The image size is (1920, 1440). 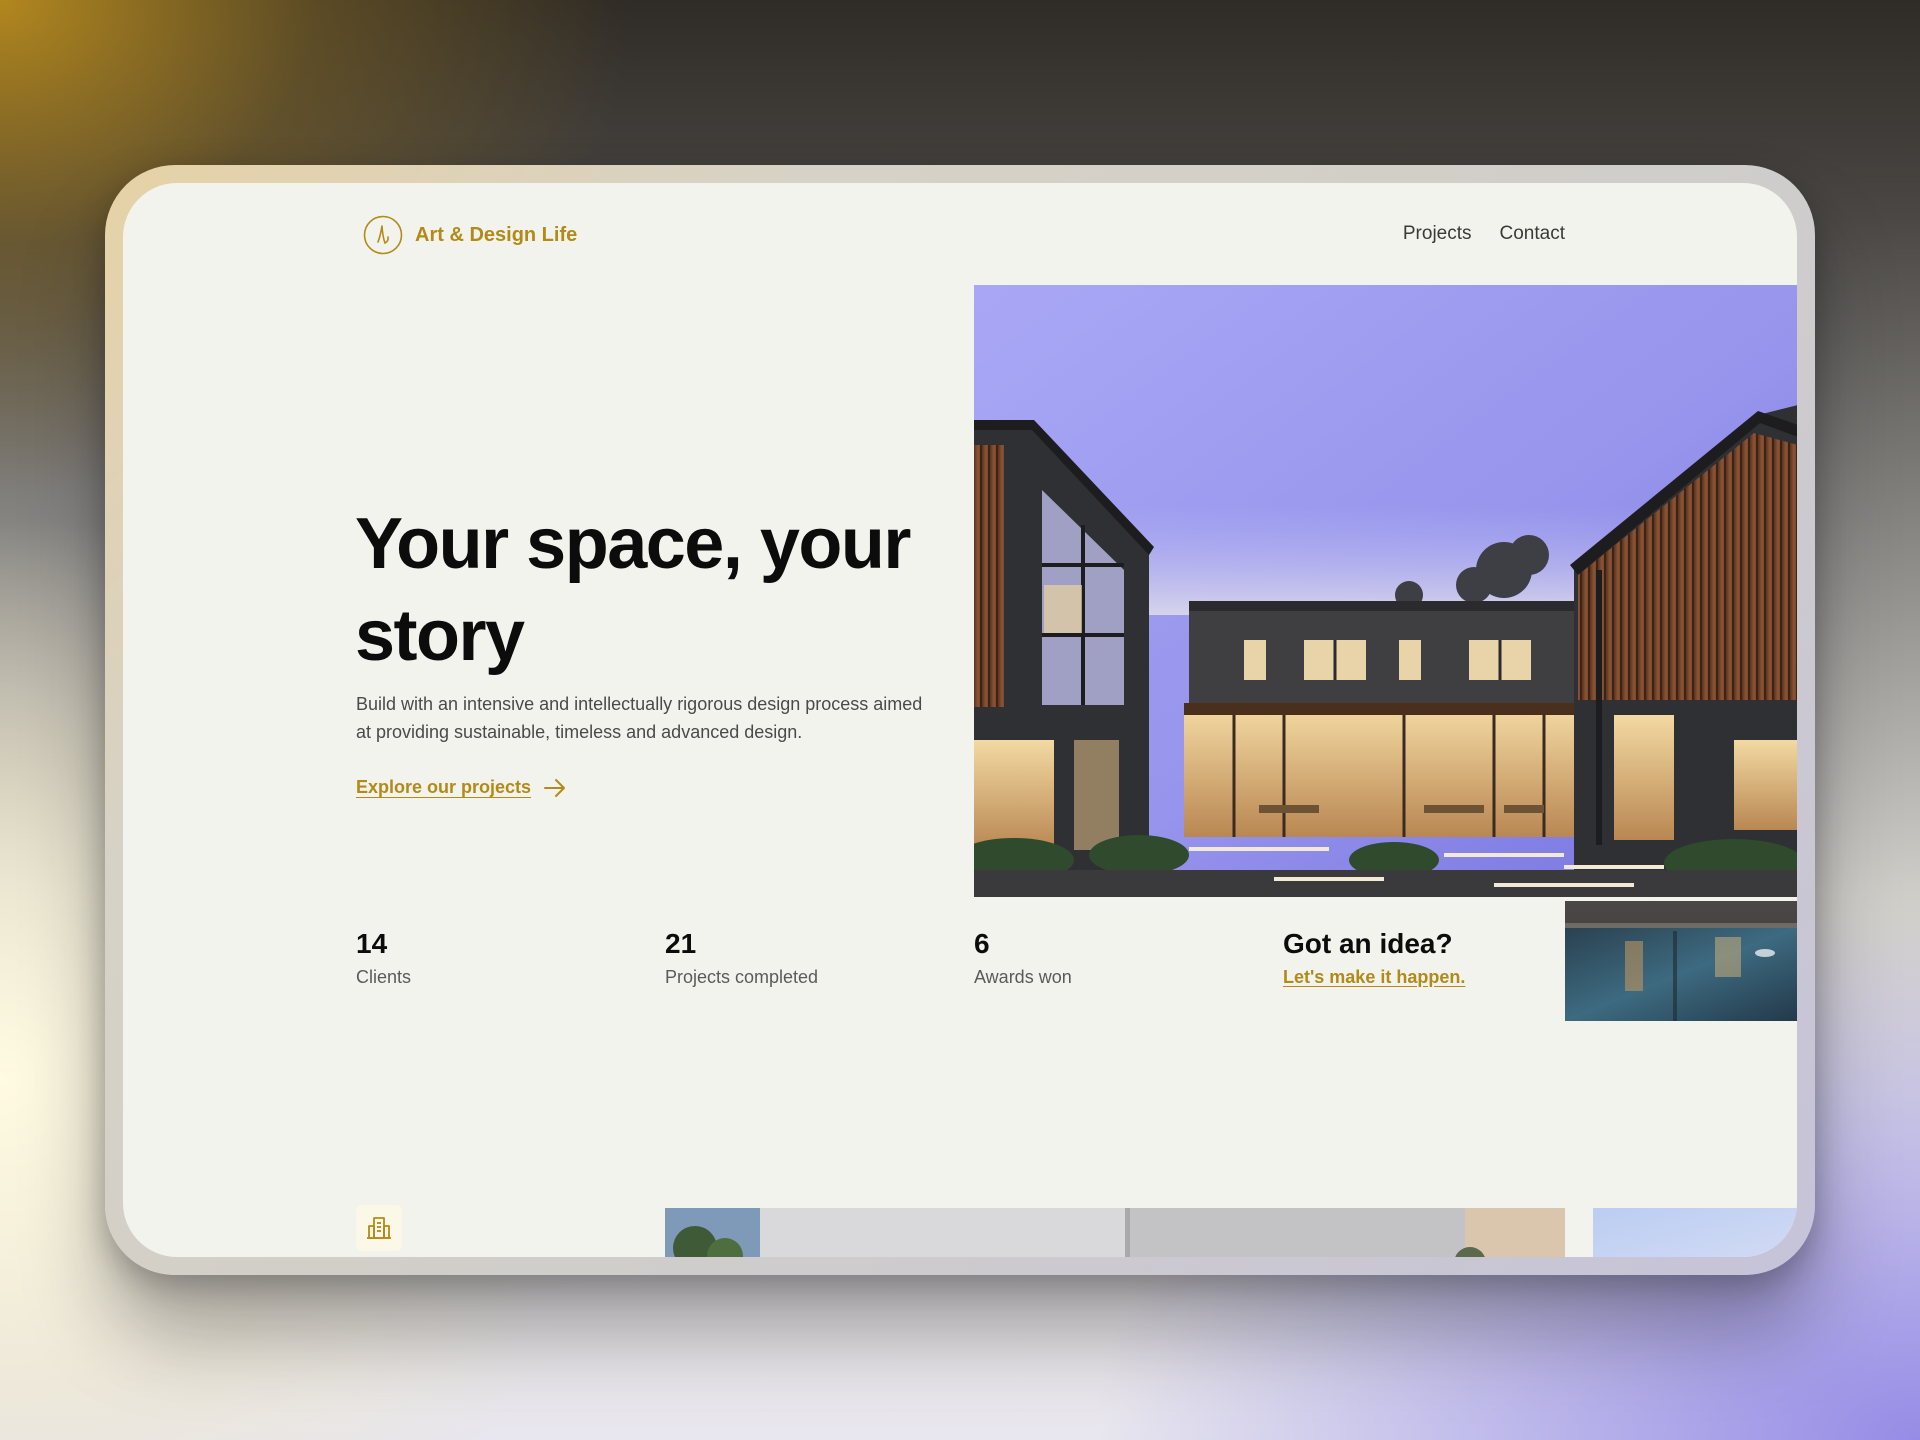 I want to click on logo-mark-icon, so click(x=383, y=235).